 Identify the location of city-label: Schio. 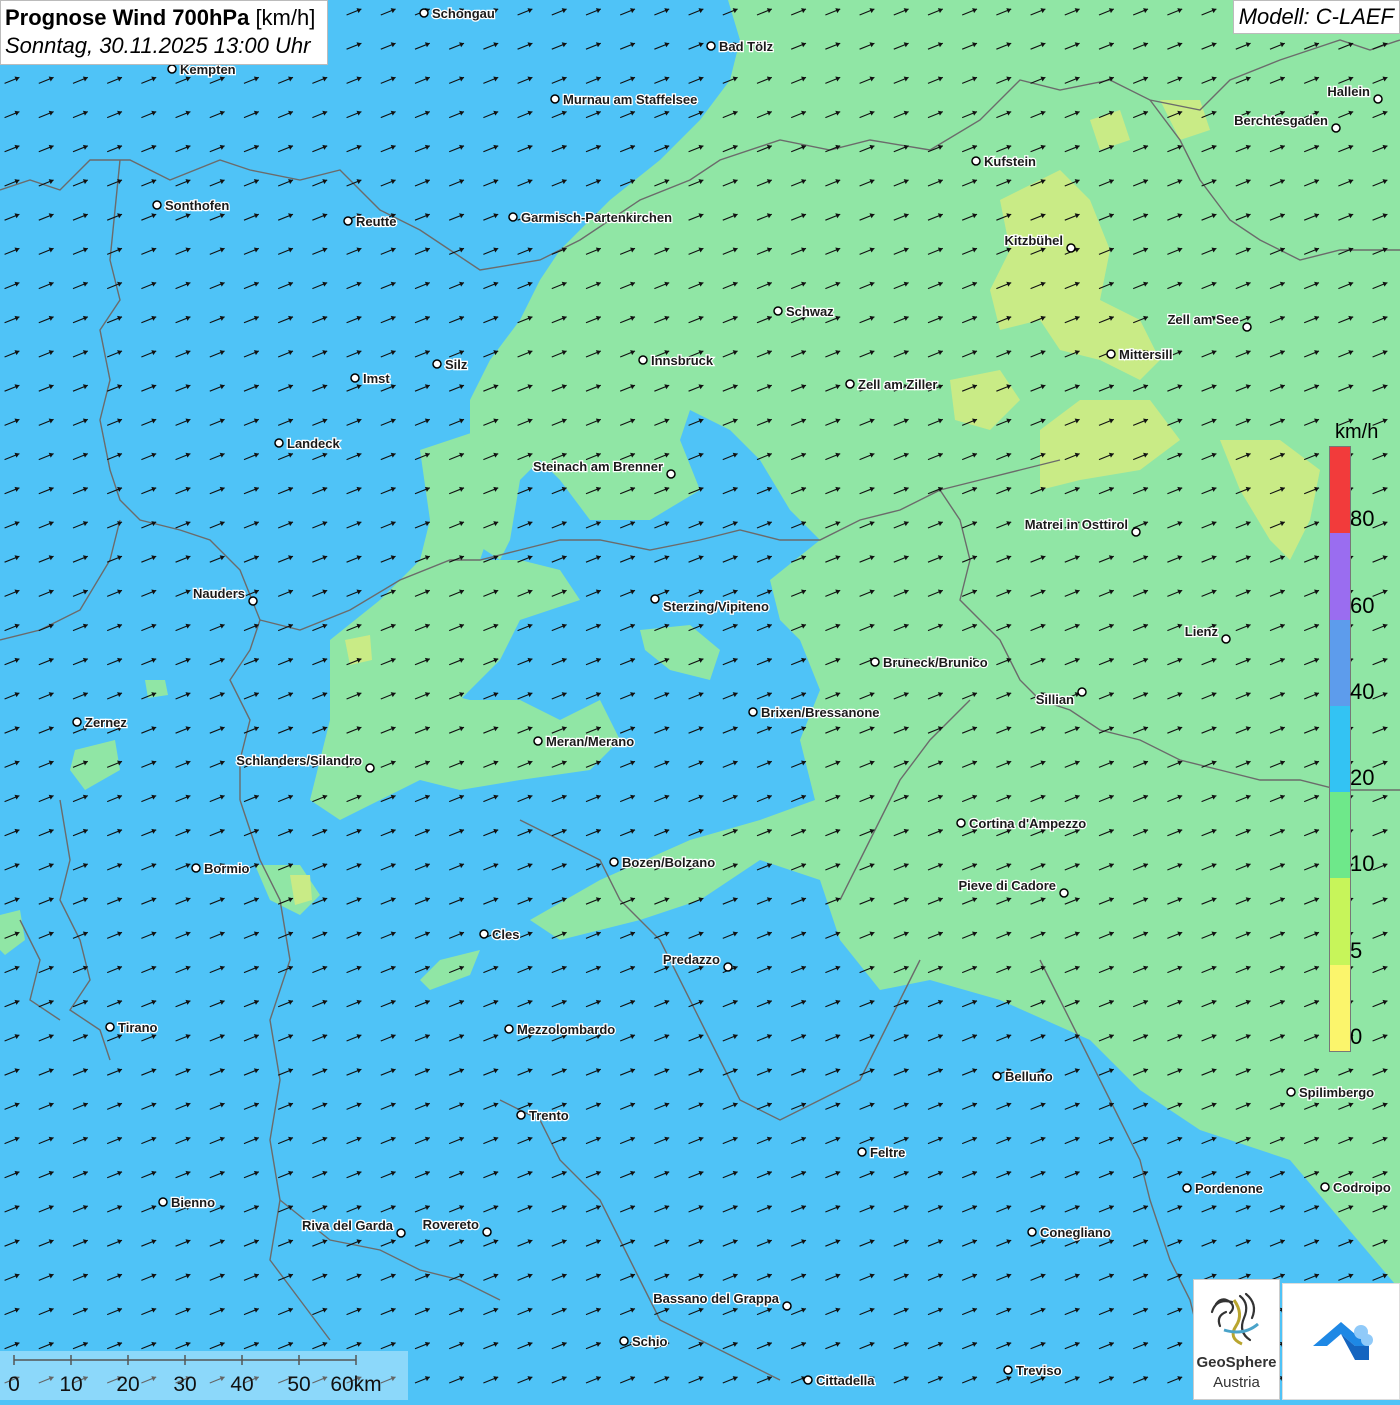
(649, 1341).